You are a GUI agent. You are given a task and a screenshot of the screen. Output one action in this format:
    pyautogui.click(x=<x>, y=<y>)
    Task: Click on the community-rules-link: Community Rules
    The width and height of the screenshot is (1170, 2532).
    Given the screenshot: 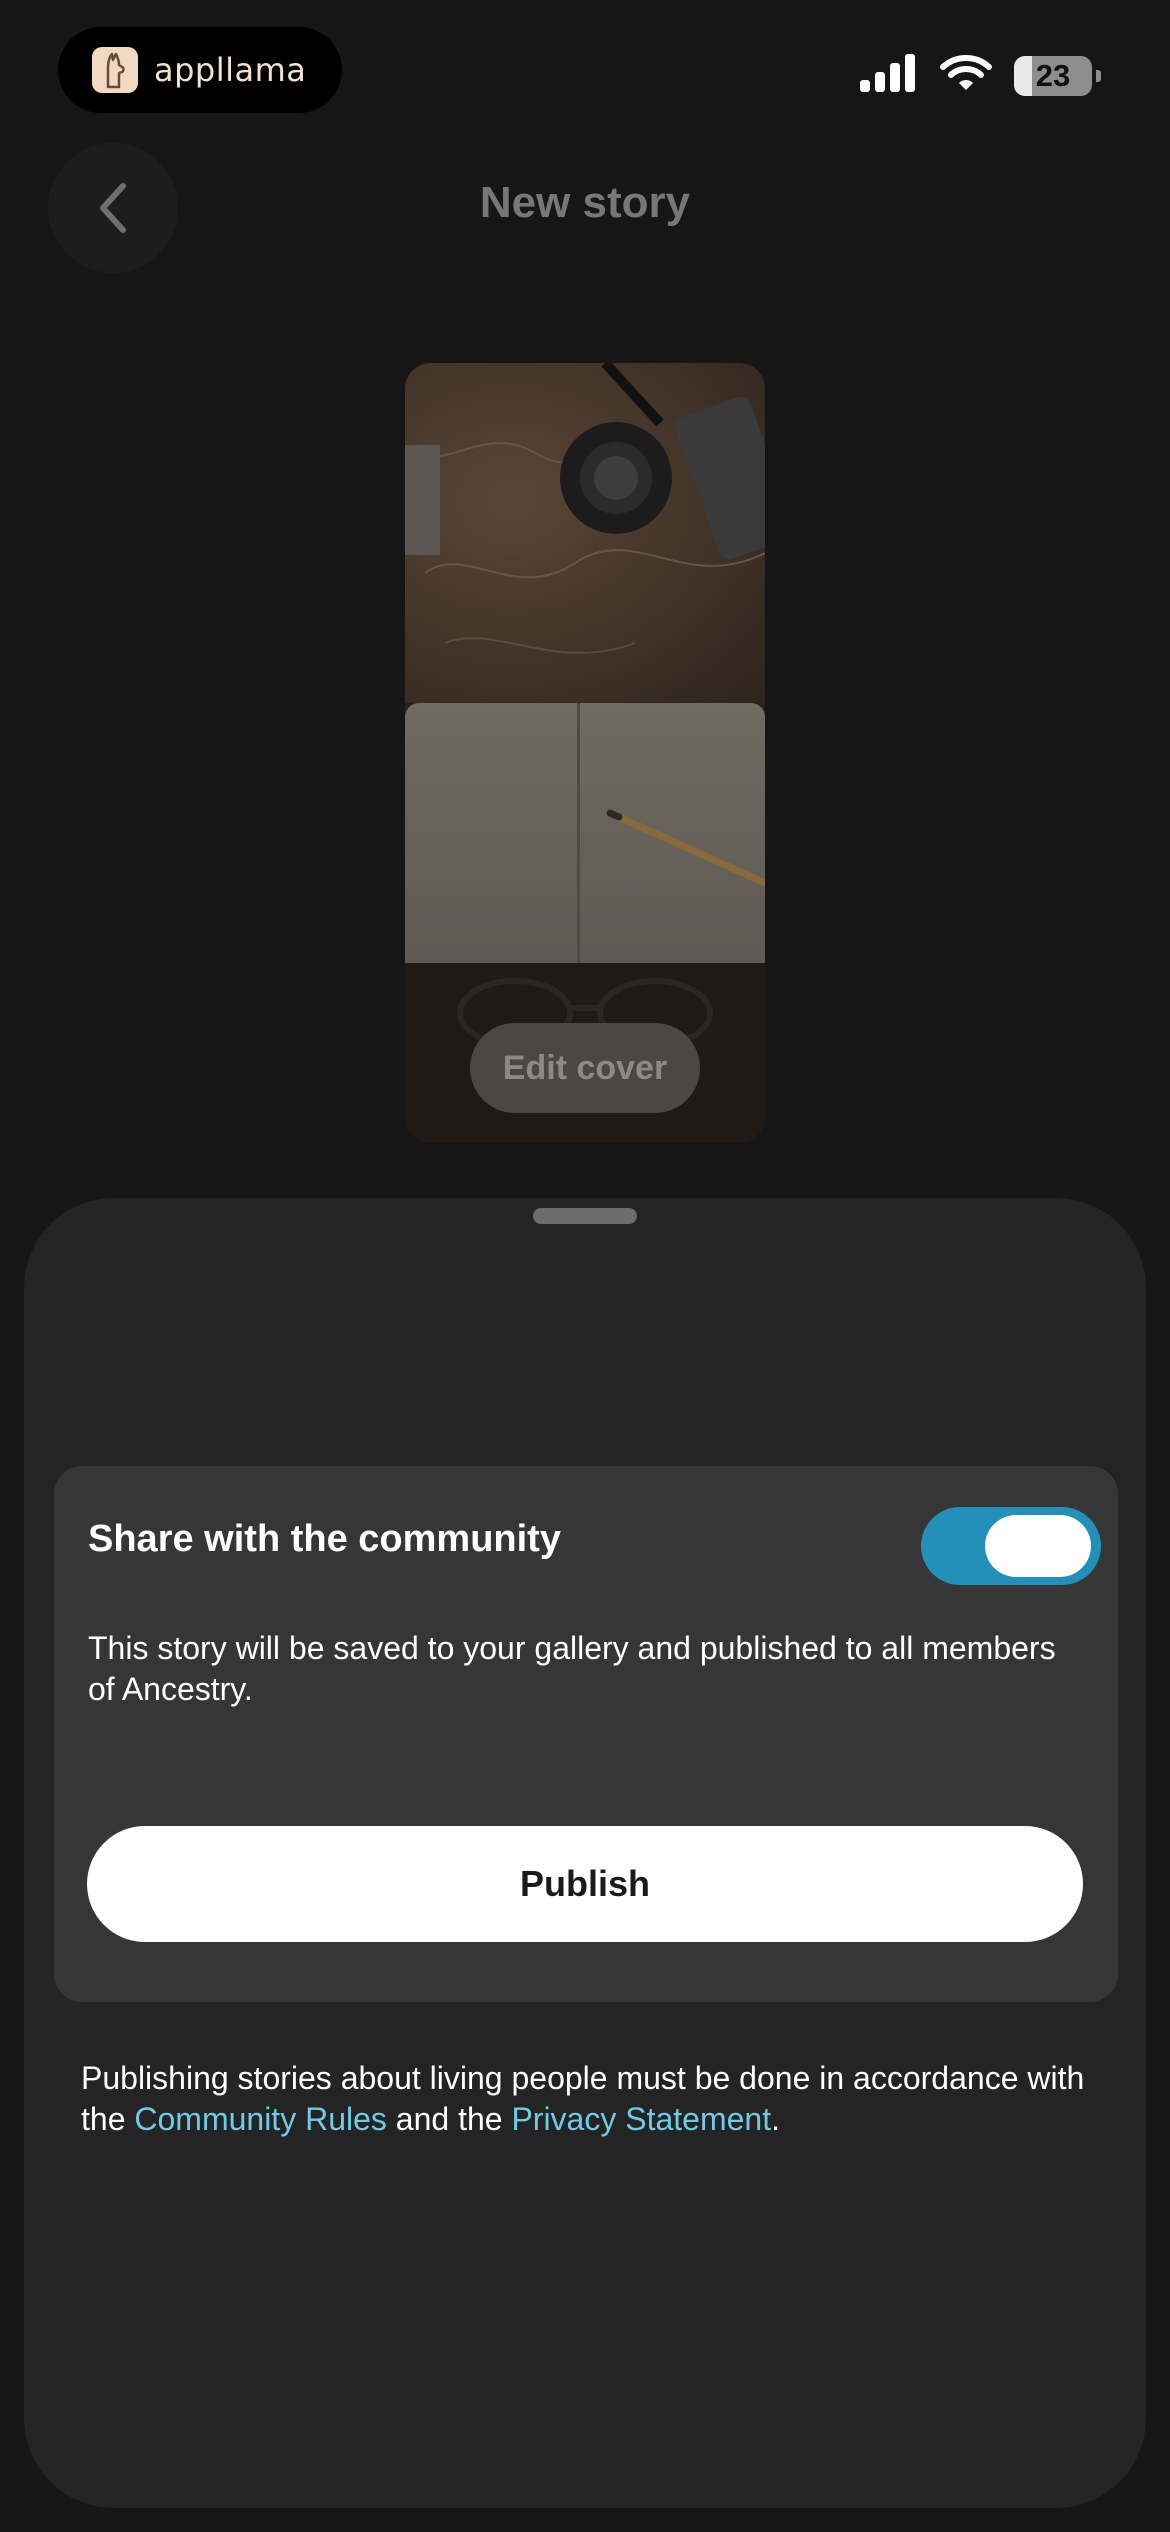 What is the action you would take?
    pyautogui.click(x=260, y=2119)
    